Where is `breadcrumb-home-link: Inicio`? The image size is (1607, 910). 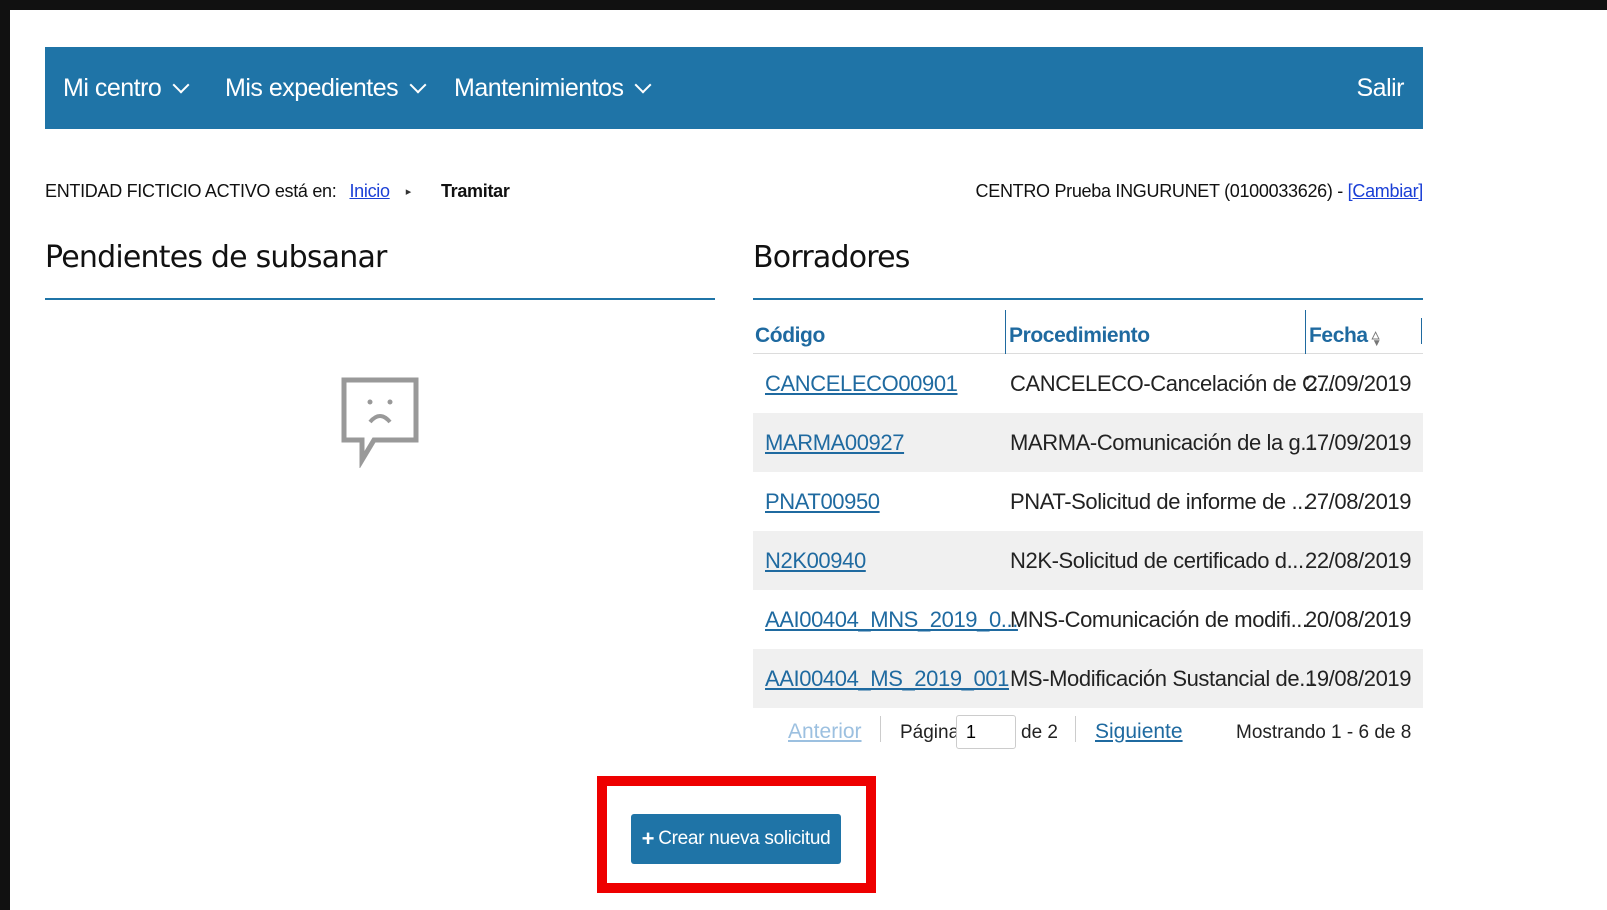 breadcrumb-home-link: Inicio is located at coordinates (369, 191).